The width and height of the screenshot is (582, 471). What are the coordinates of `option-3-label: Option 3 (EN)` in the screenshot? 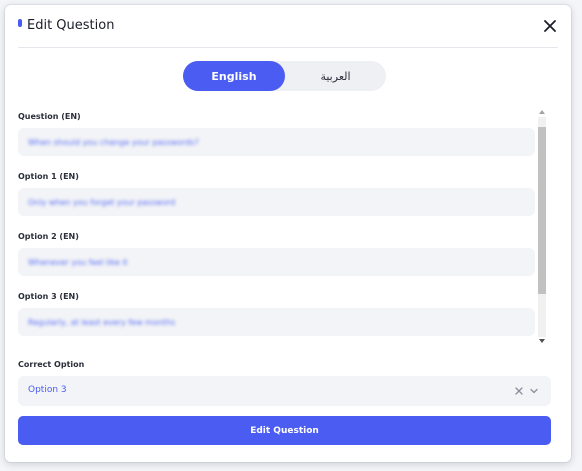 It's located at (48, 296).